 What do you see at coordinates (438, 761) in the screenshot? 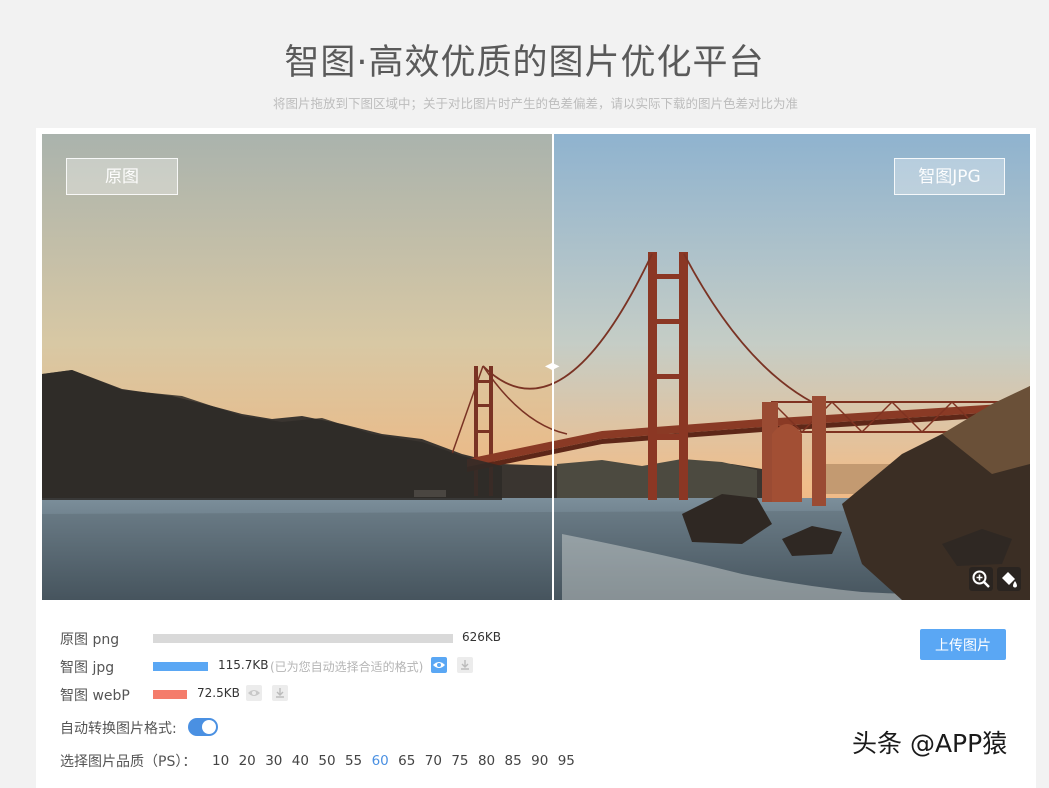
I see `quality-option: 70` at bounding box center [438, 761].